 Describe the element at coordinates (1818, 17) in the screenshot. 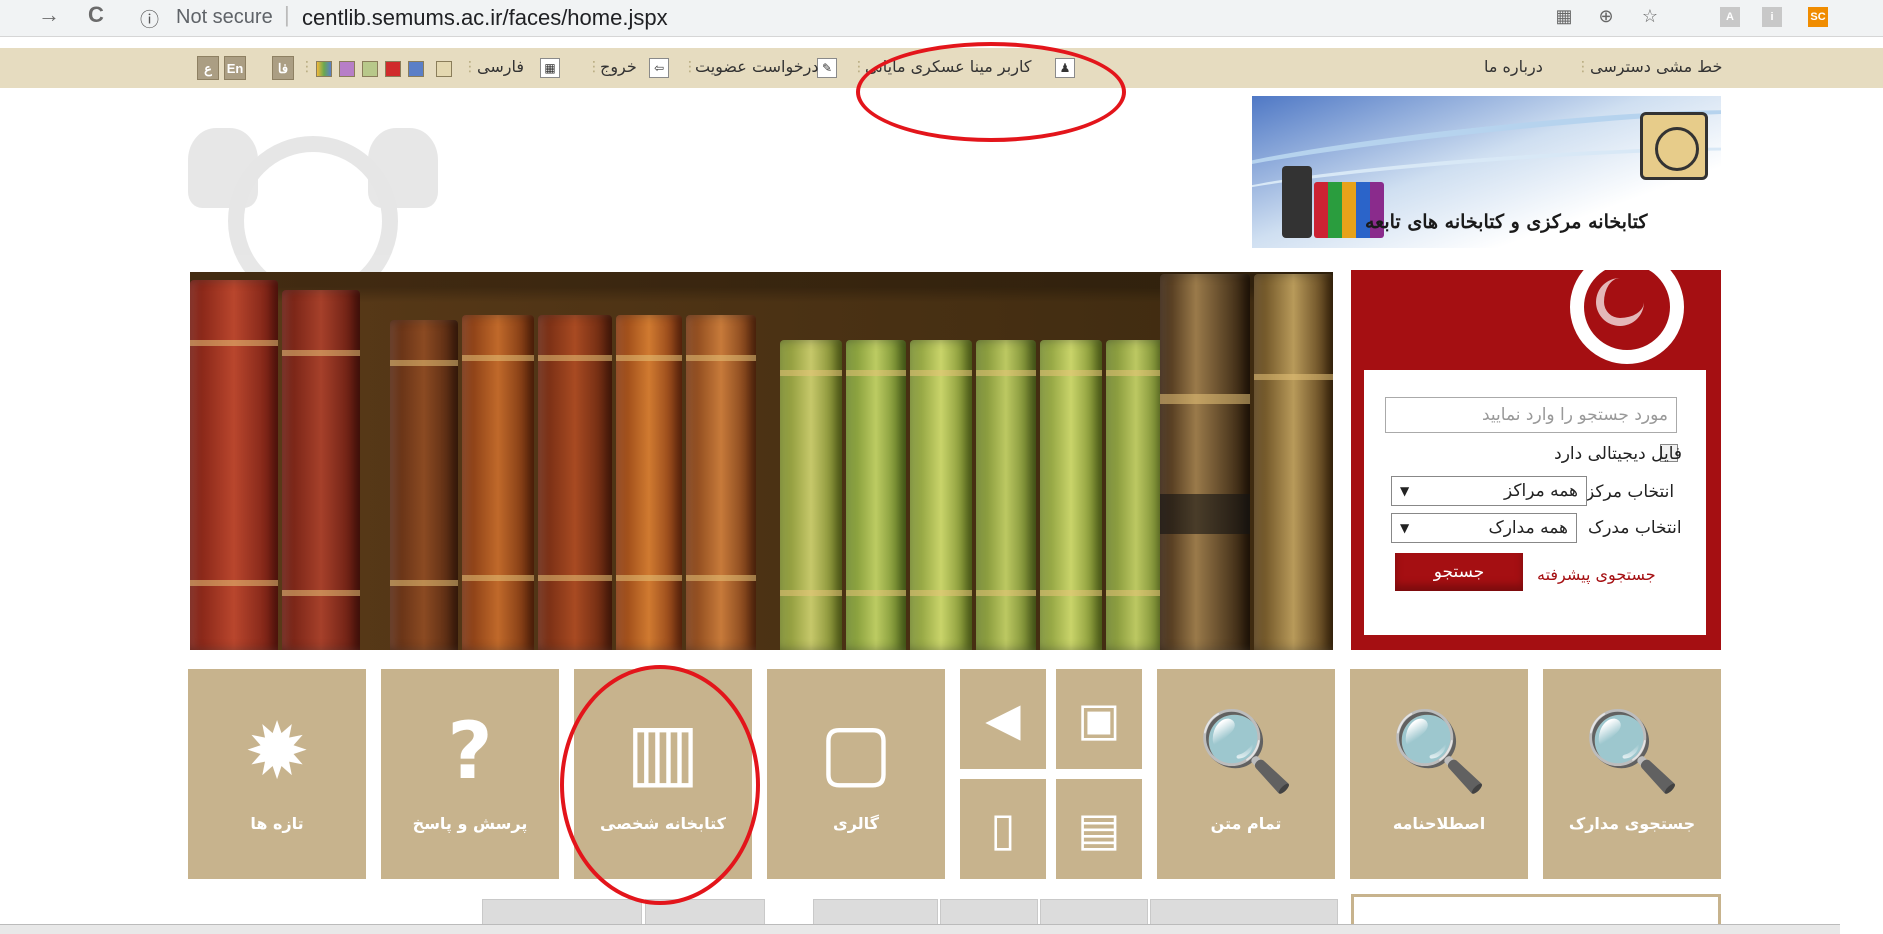

I see `extension-sc-icon: SC` at that location.